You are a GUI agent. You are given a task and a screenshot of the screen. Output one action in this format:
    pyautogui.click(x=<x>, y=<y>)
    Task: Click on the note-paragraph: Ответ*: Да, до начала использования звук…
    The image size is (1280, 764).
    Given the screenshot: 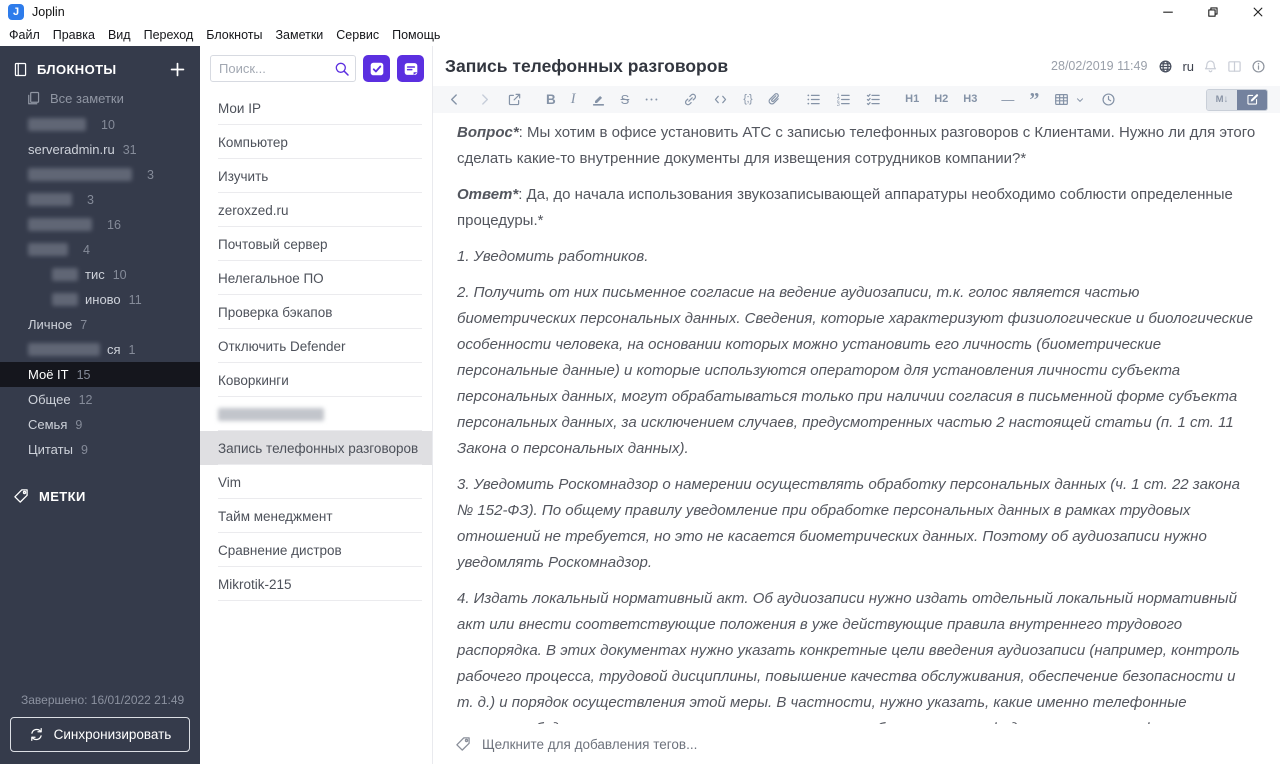 What is the action you would take?
    pyautogui.click(x=845, y=207)
    